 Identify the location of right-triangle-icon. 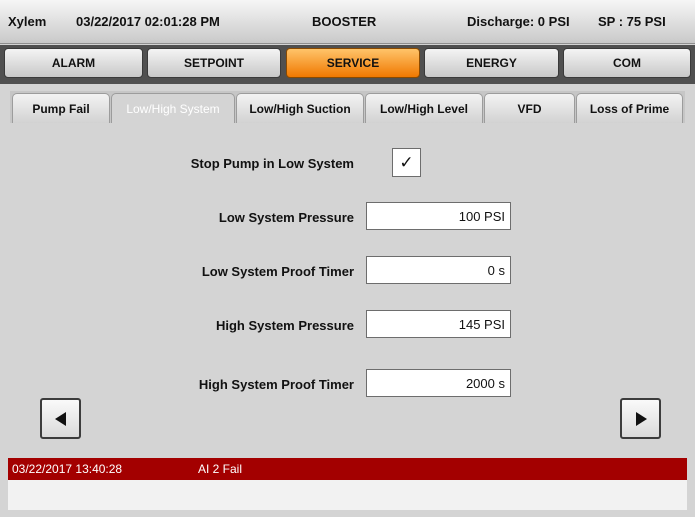
(641, 418).